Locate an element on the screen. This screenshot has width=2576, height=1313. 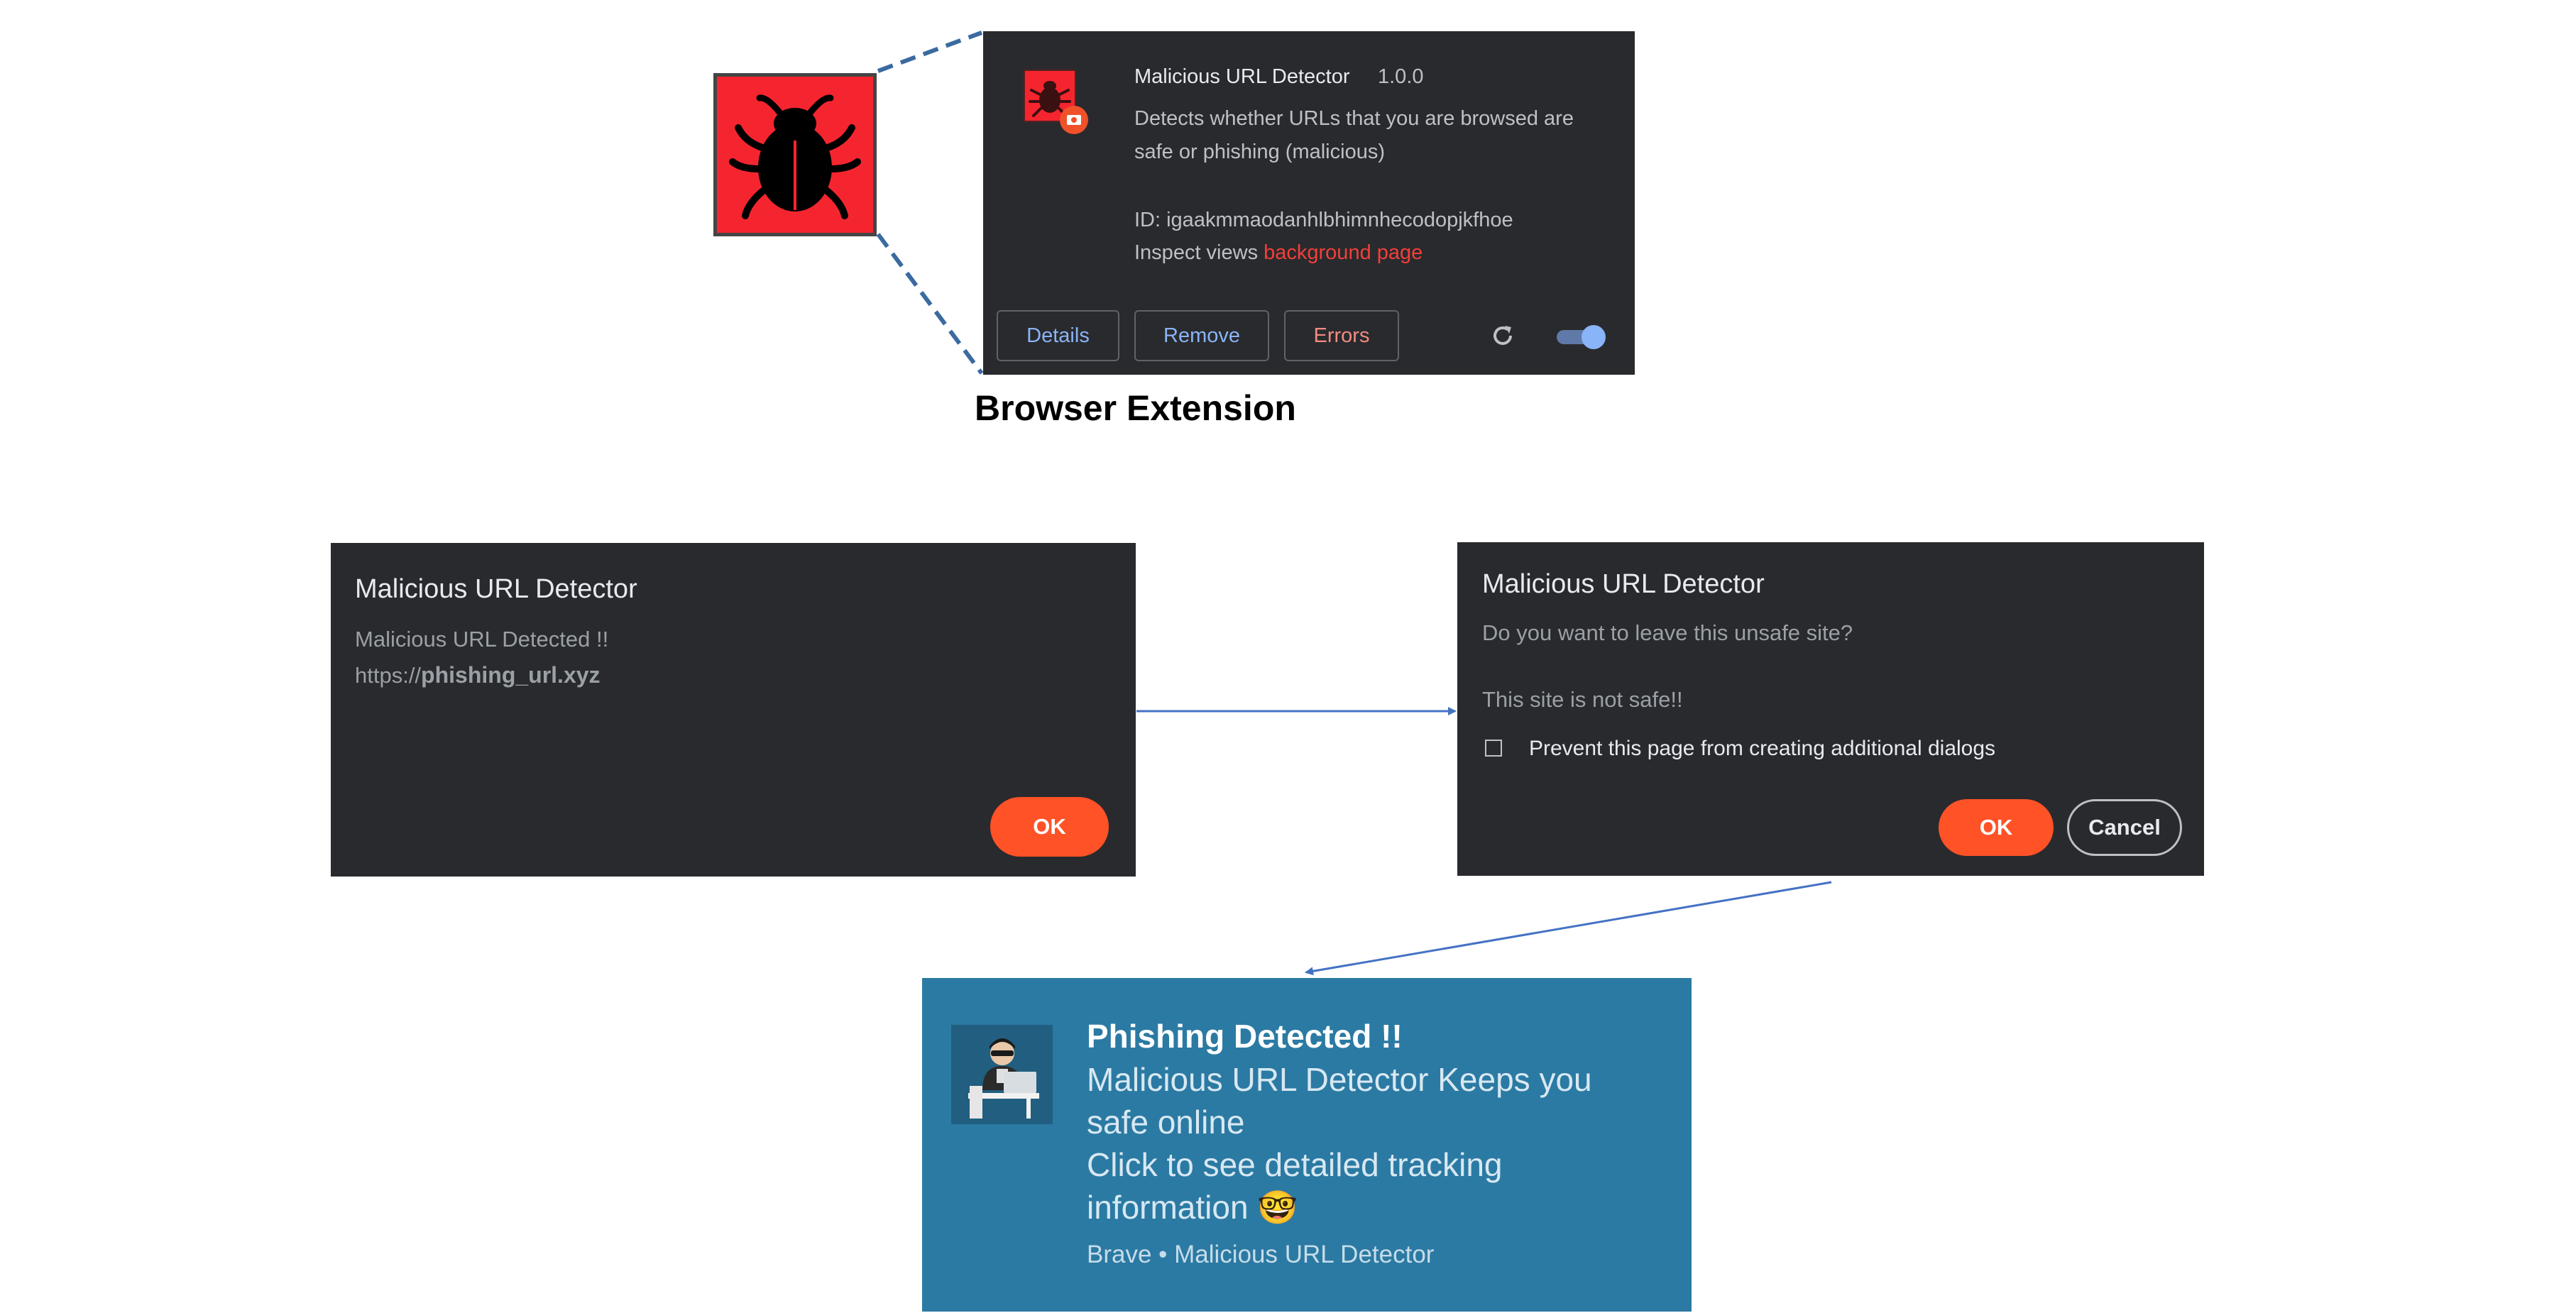
confirm-dialog-message: This site is not safe!! is located at coordinates (1582, 699).